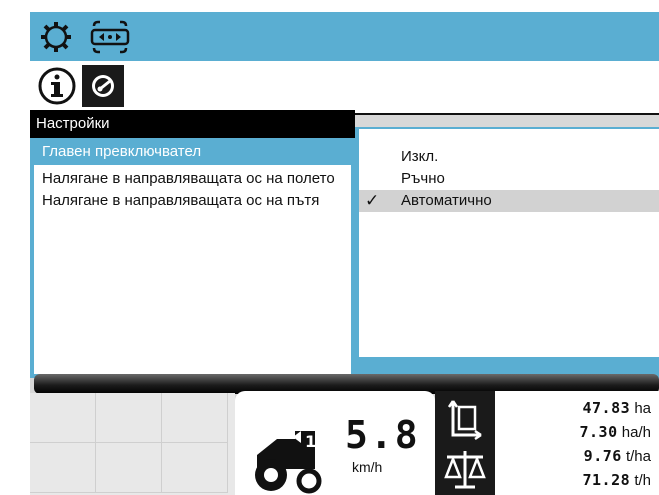 The height and width of the screenshot is (495, 659). Describe the element at coordinates (642, 408) in the screenshot. I see `stat-unit: ha` at that location.